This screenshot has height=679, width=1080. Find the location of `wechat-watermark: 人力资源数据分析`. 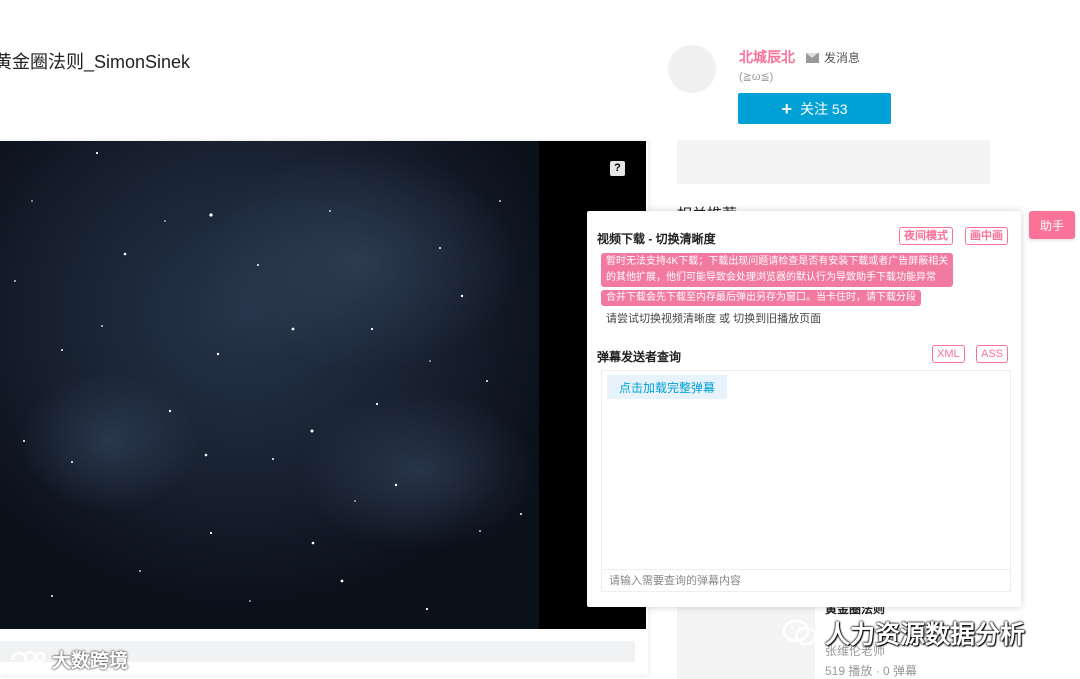

wechat-watermark: 人力资源数据分析 is located at coordinates (904, 633).